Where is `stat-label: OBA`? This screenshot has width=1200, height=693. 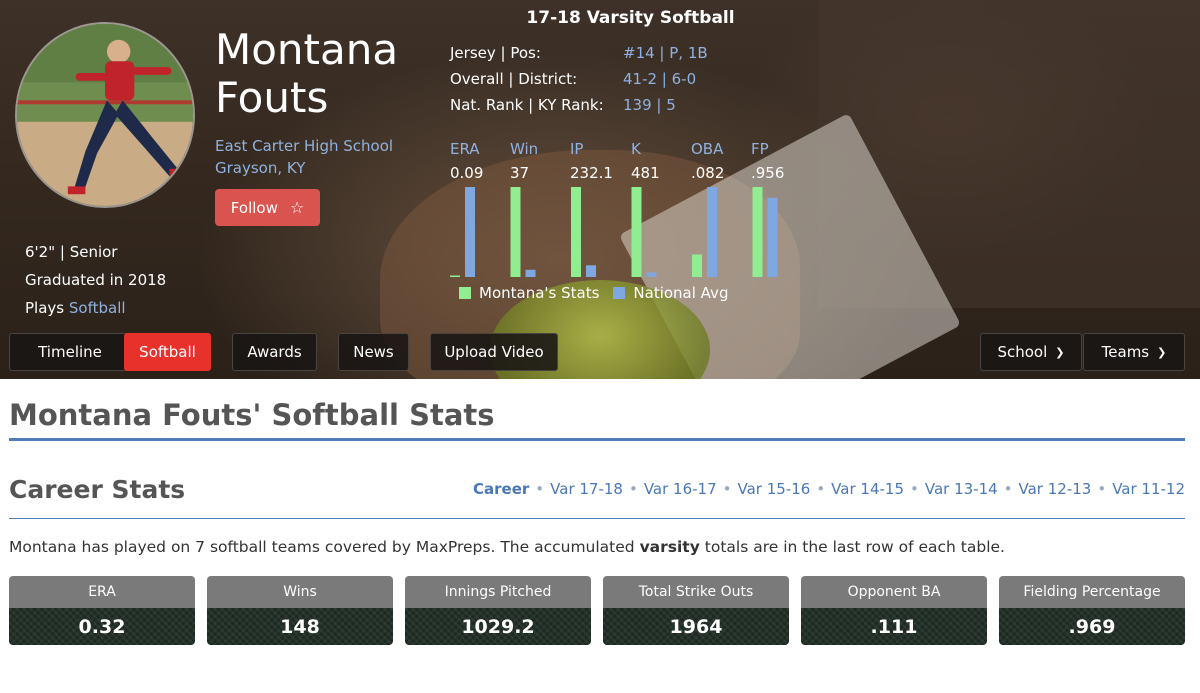 stat-label: OBA is located at coordinates (707, 149).